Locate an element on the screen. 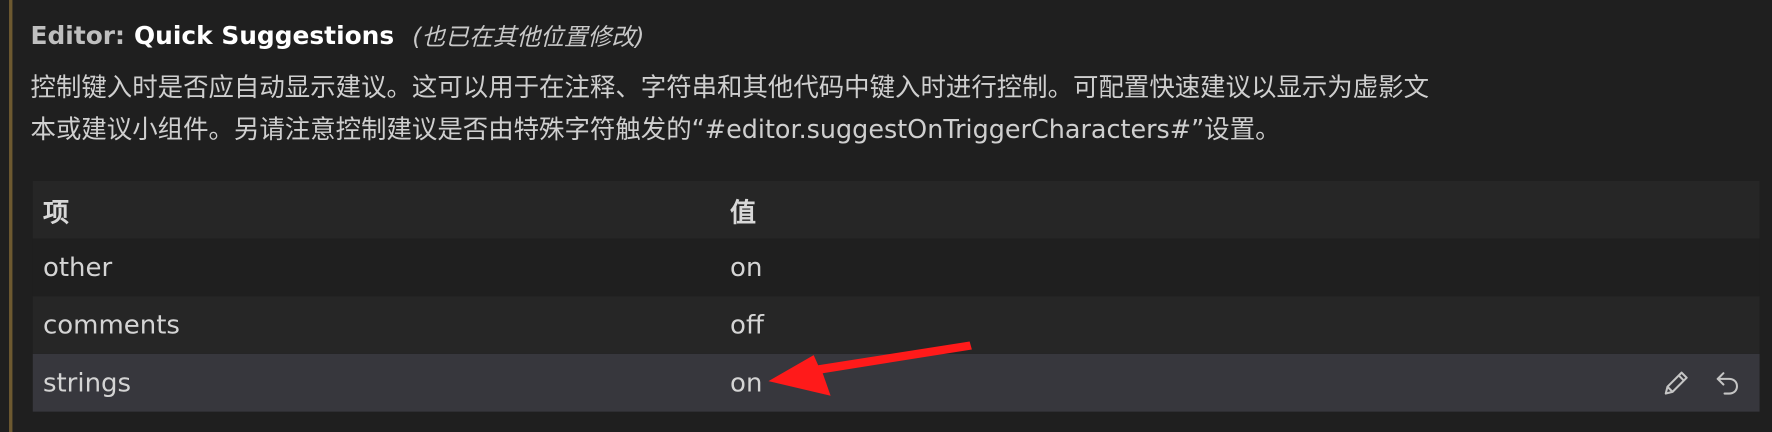  header-value: 值 is located at coordinates (743, 213).